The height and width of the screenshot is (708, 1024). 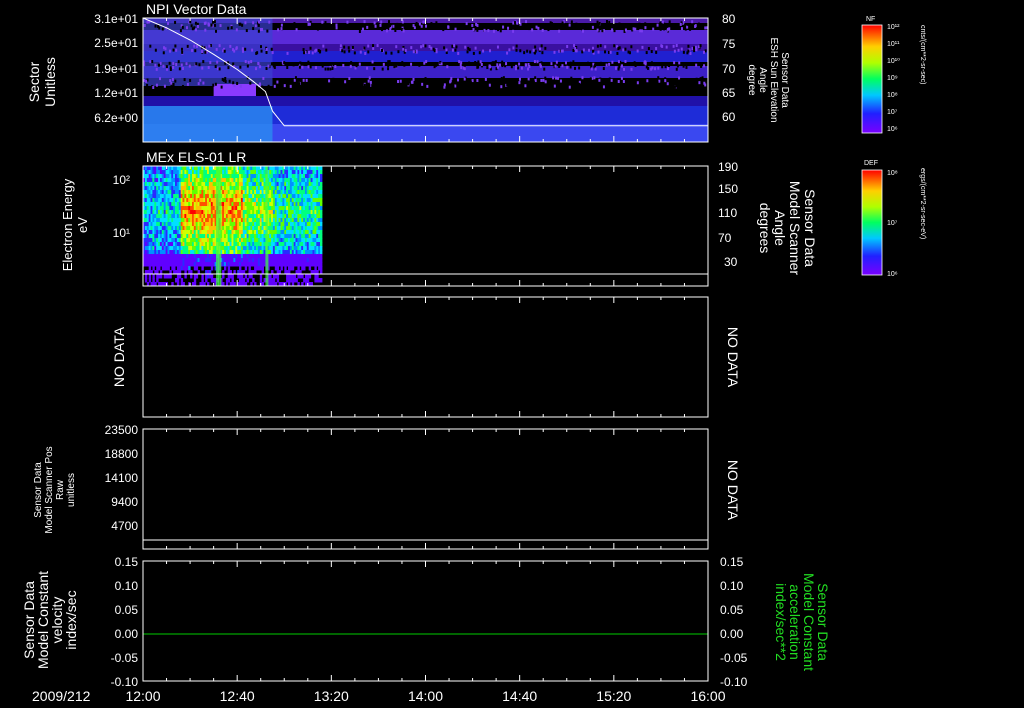 I want to click on ylabel-line: Unitless, so click(x=50, y=82).